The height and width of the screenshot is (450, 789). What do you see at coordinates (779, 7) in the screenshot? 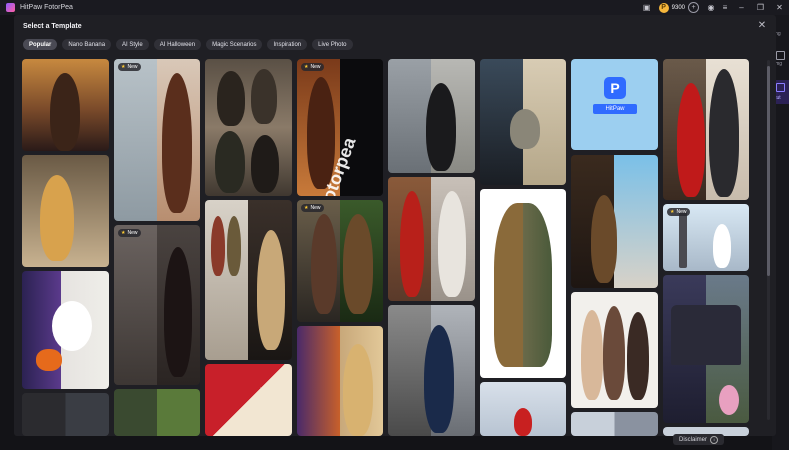
I see `close-window-button: ✕` at bounding box center [779, 7].